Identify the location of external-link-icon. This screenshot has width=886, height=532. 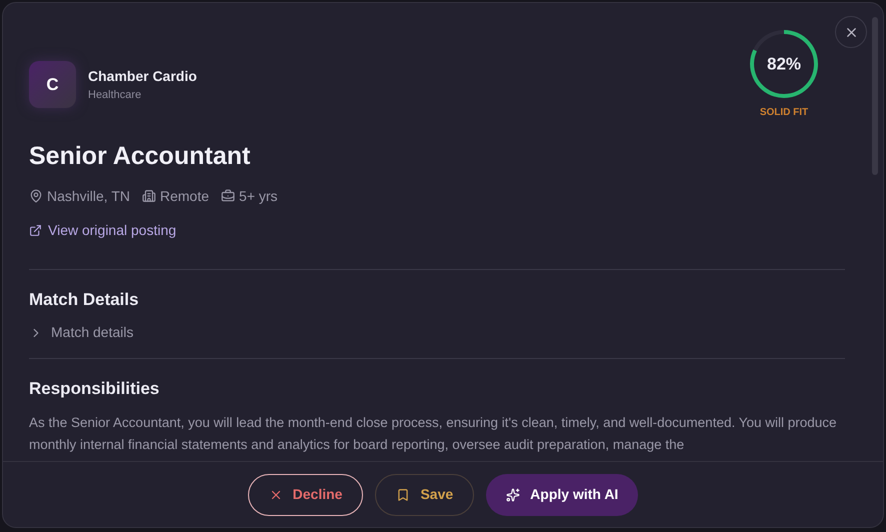
(35, 230).